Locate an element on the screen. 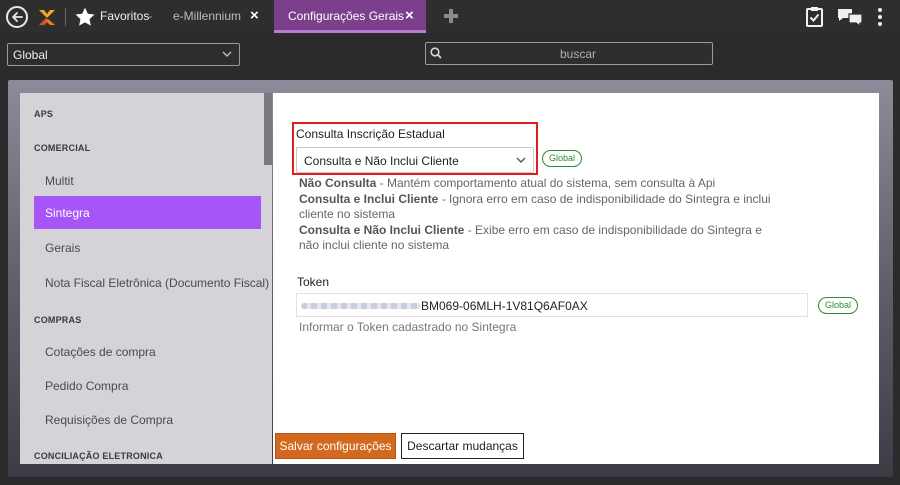 The height and width of the screenshot is (485, 900). sidebar-item-multit: Multit is located at coordinates (59, 181).